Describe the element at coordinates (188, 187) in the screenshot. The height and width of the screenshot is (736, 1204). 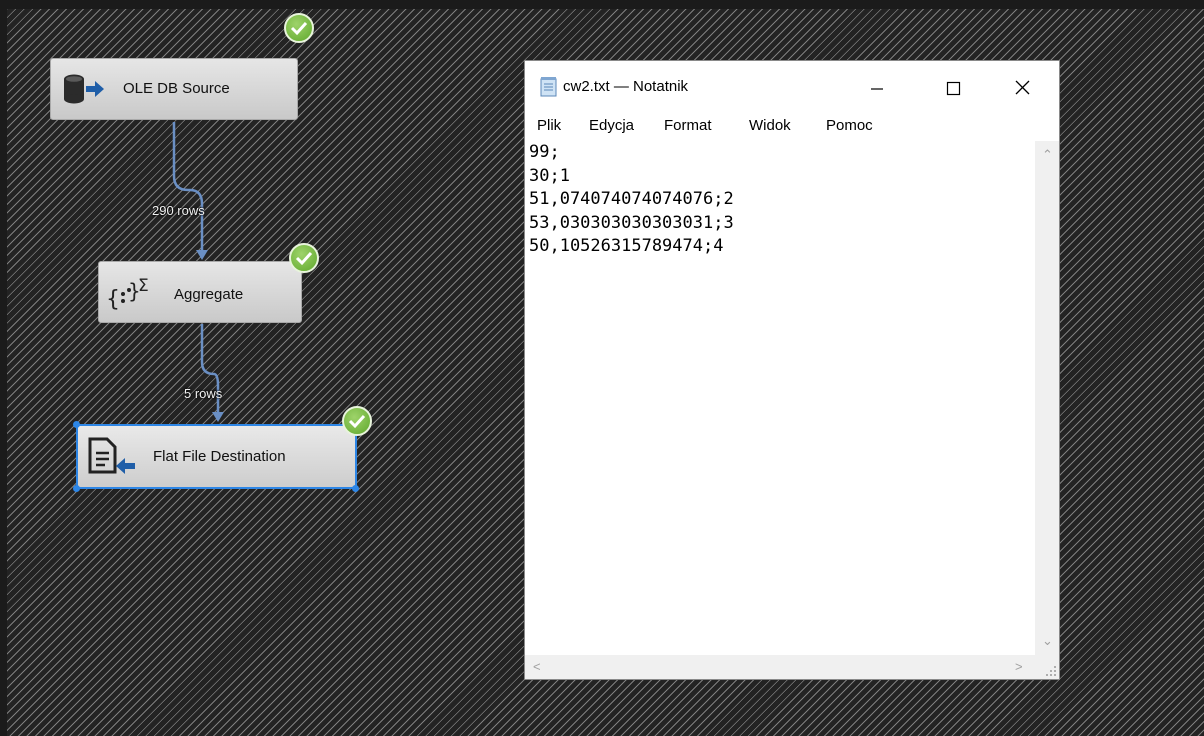
I see `data-path-source-aggregate` at that location.